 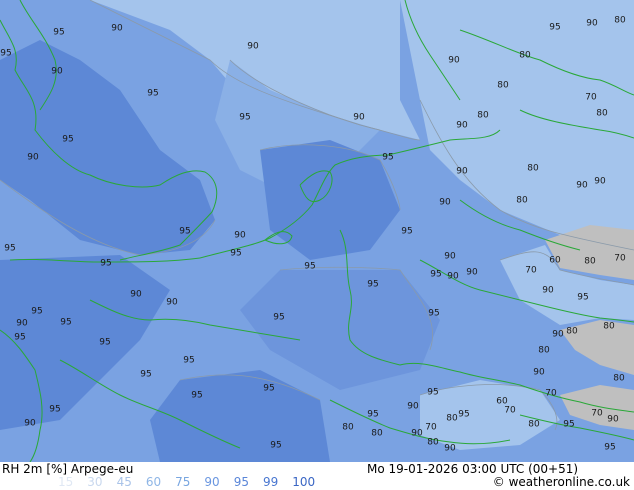 What do you see at coordinates (304, 482) in the screenshot?
I see `legend-value-100: 100` at bounding box center [304, 482].